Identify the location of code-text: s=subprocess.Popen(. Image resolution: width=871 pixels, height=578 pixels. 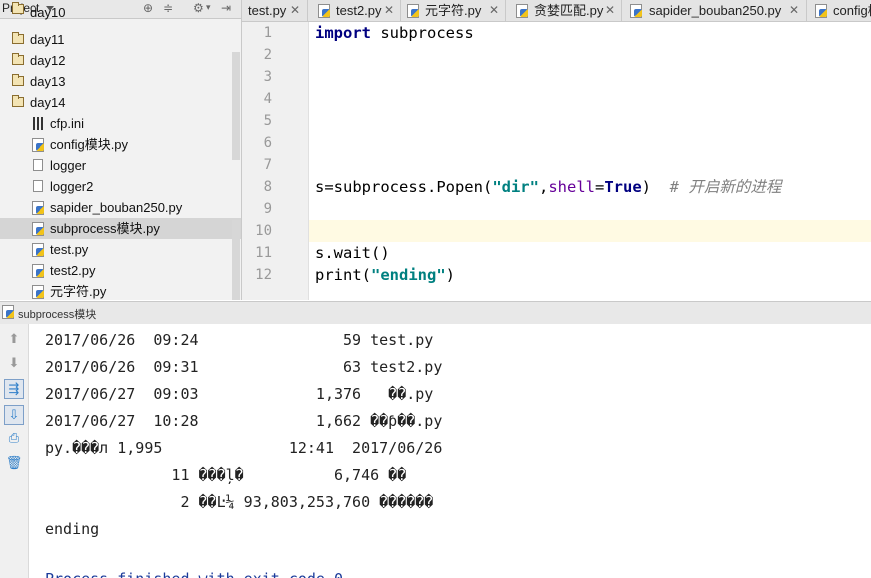
(404, 187).